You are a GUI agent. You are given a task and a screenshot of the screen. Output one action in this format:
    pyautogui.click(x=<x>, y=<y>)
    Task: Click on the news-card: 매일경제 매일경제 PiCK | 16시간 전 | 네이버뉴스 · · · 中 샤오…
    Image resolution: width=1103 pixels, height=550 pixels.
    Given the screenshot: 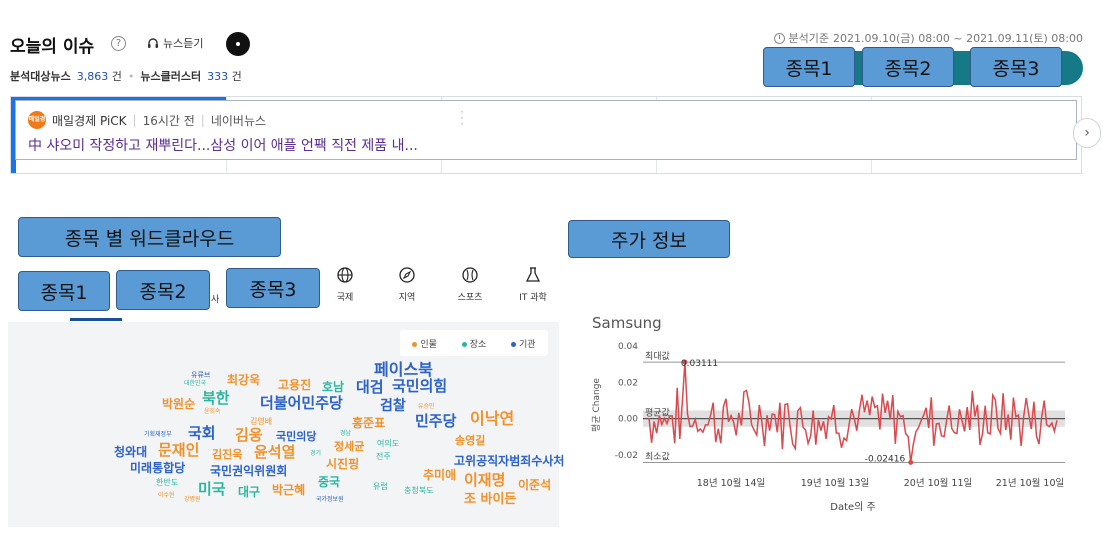 What is the action you would take?
    pyautogui.click(x=546, y=130)
    